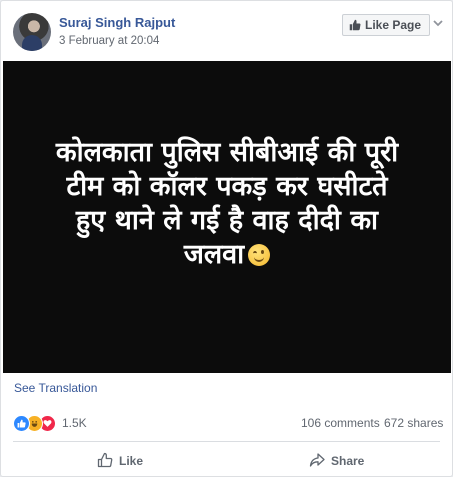 This screenshot has height=477, width=453. What do you see at coordinates (36, 423) in the screenshot?
I see `reaction-icons` at bounding box center [36, 423].